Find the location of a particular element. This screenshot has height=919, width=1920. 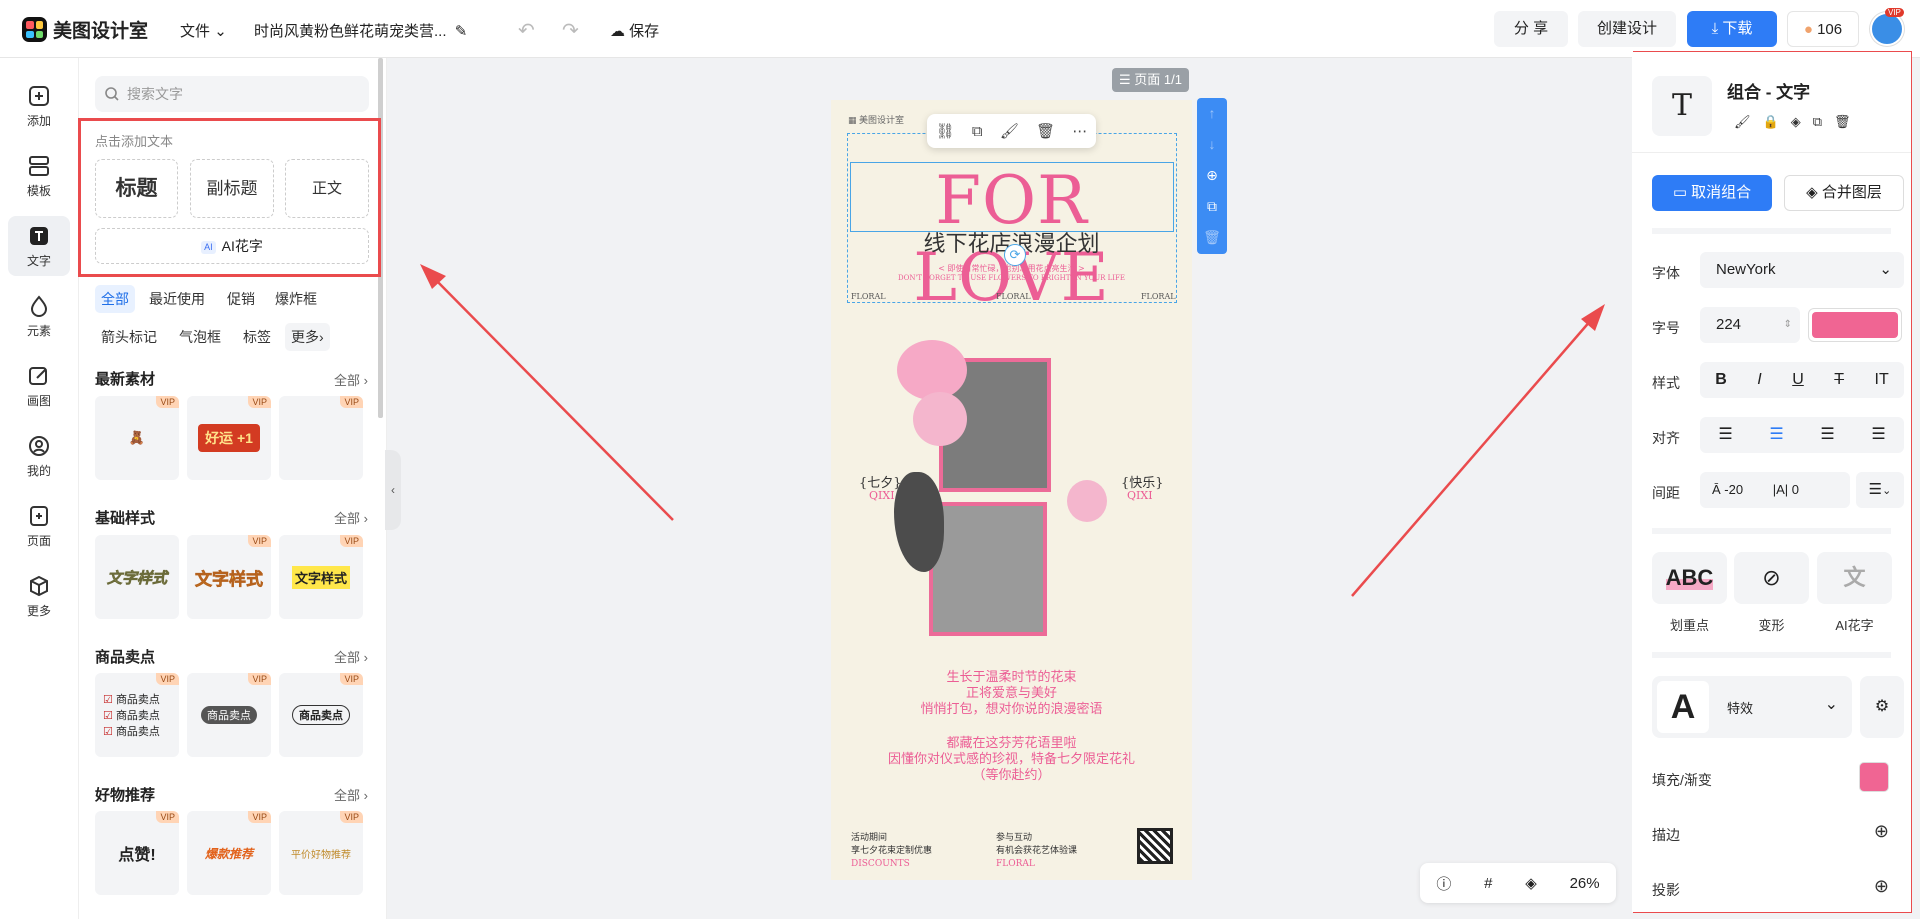

ai-flower-effect-button: 文 is located at coordinates (1854, 578).